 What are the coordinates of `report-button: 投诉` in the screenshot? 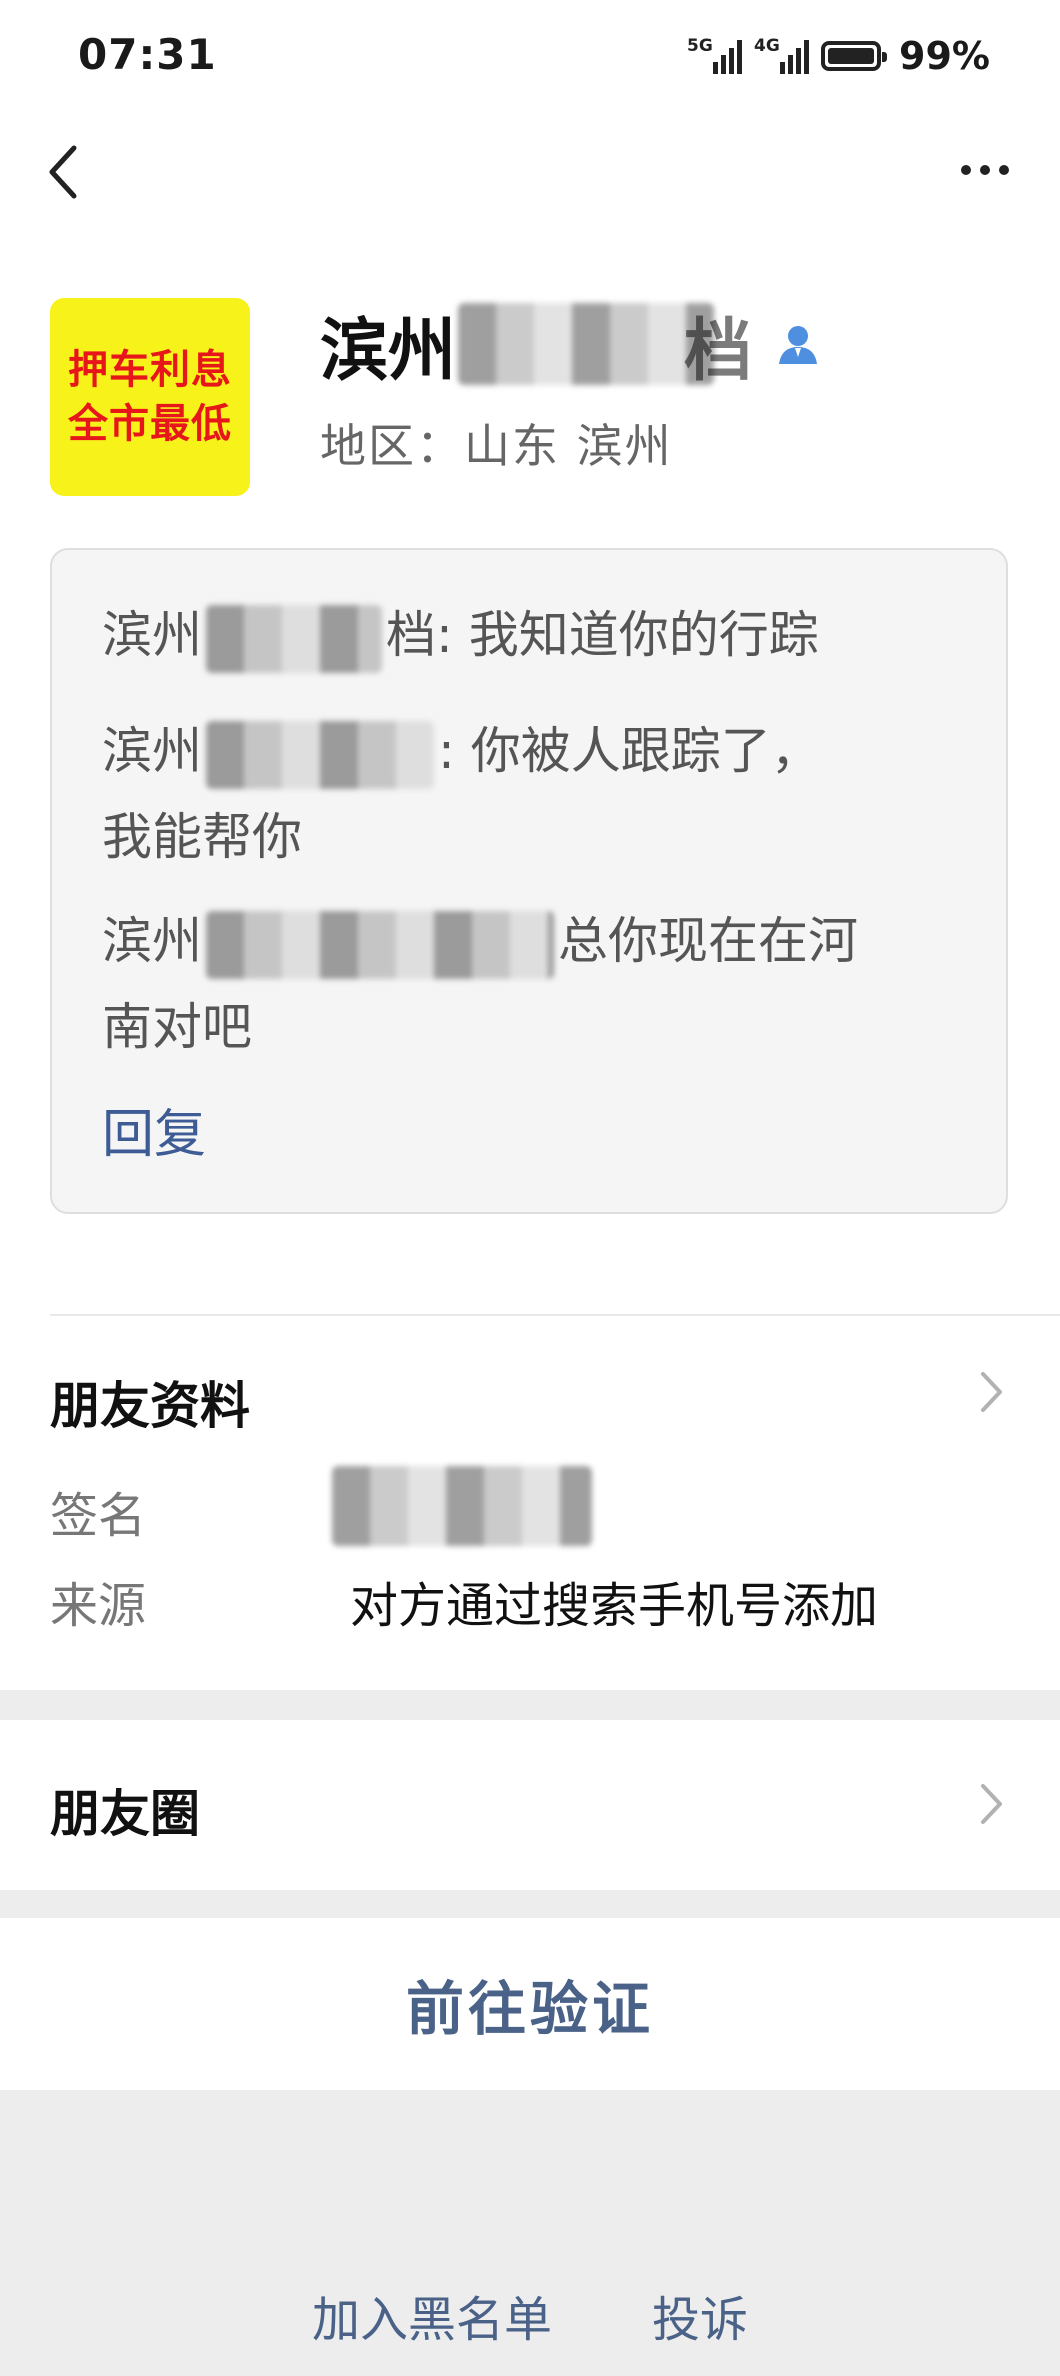 It's located at (700, 2315).